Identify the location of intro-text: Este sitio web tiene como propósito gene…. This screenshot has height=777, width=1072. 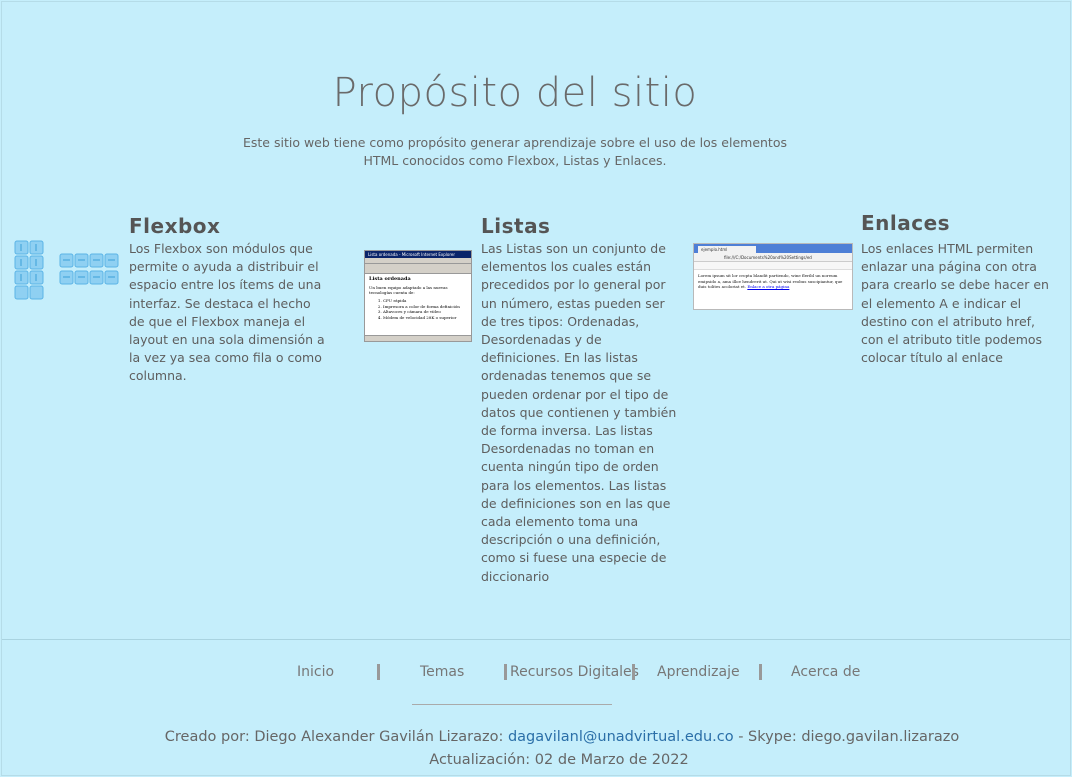
(515, 151).